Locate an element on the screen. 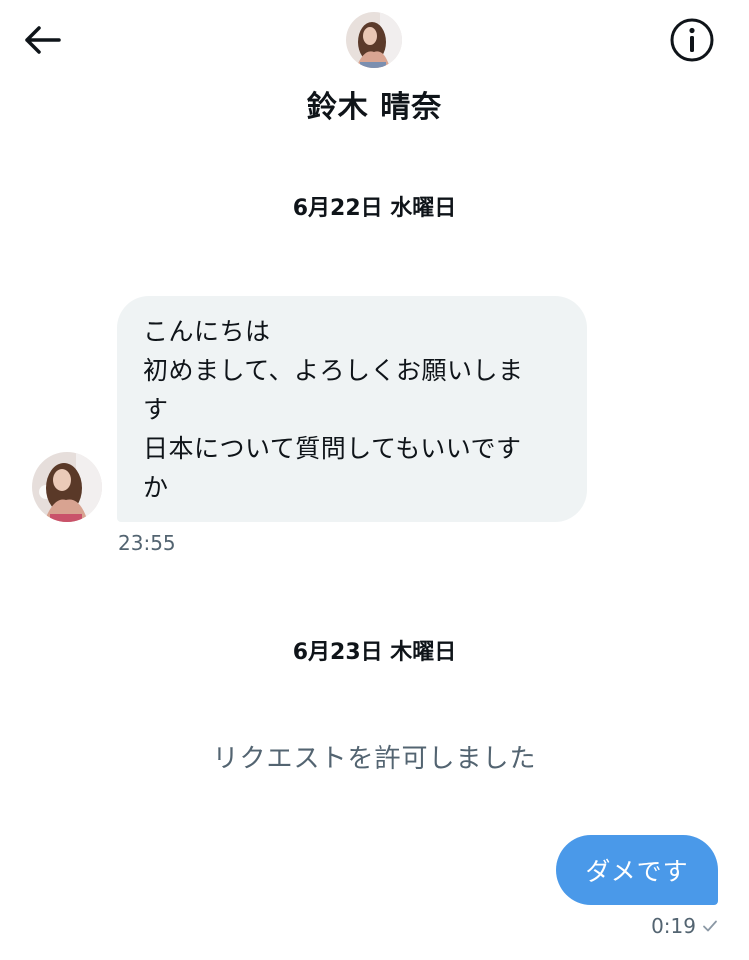  sent-message-meta: 0:19 is located at coordinates (684, 926).